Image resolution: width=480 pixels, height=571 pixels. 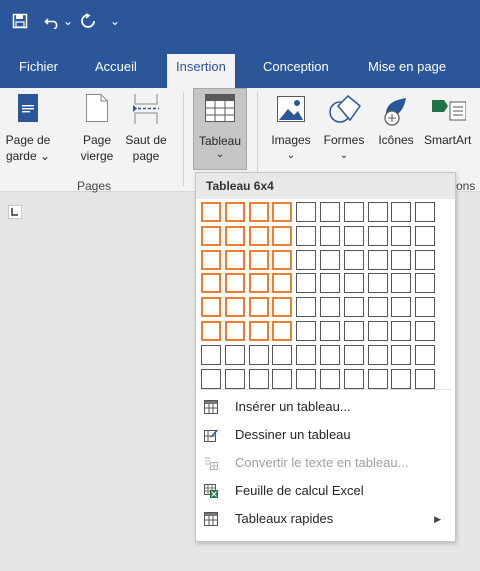 I want to click on saut-de-page-button: Saut de page, so click(x=146, y=135).